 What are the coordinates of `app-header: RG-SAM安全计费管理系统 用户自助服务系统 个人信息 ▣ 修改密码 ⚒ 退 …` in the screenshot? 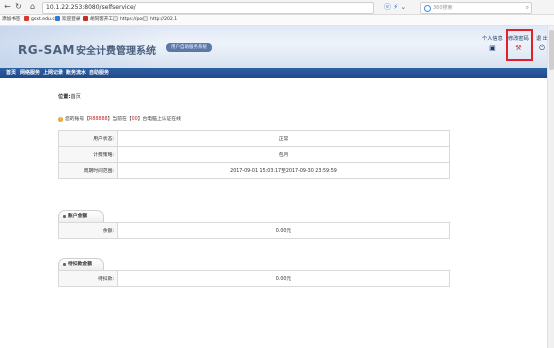 It's located at (277, 47).